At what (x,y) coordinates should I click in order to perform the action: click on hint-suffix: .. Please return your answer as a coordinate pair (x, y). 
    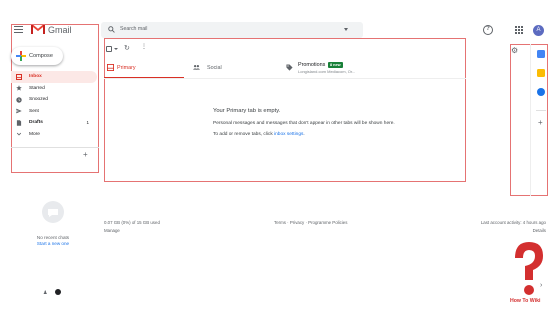
    Looking at the image, I should click on (304, 134).